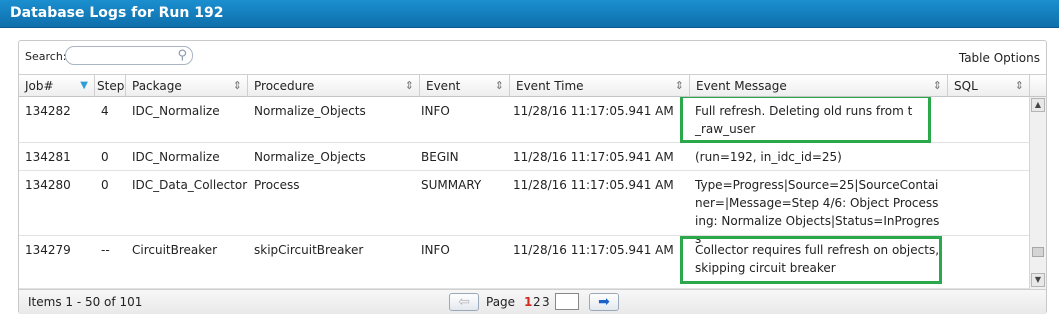 This screenshot has height=334, width=1059. What do you see at coordinates (284, 86) in the screenshot?
I see `column-header-label: Procedure` at bounding box center [284, 86].